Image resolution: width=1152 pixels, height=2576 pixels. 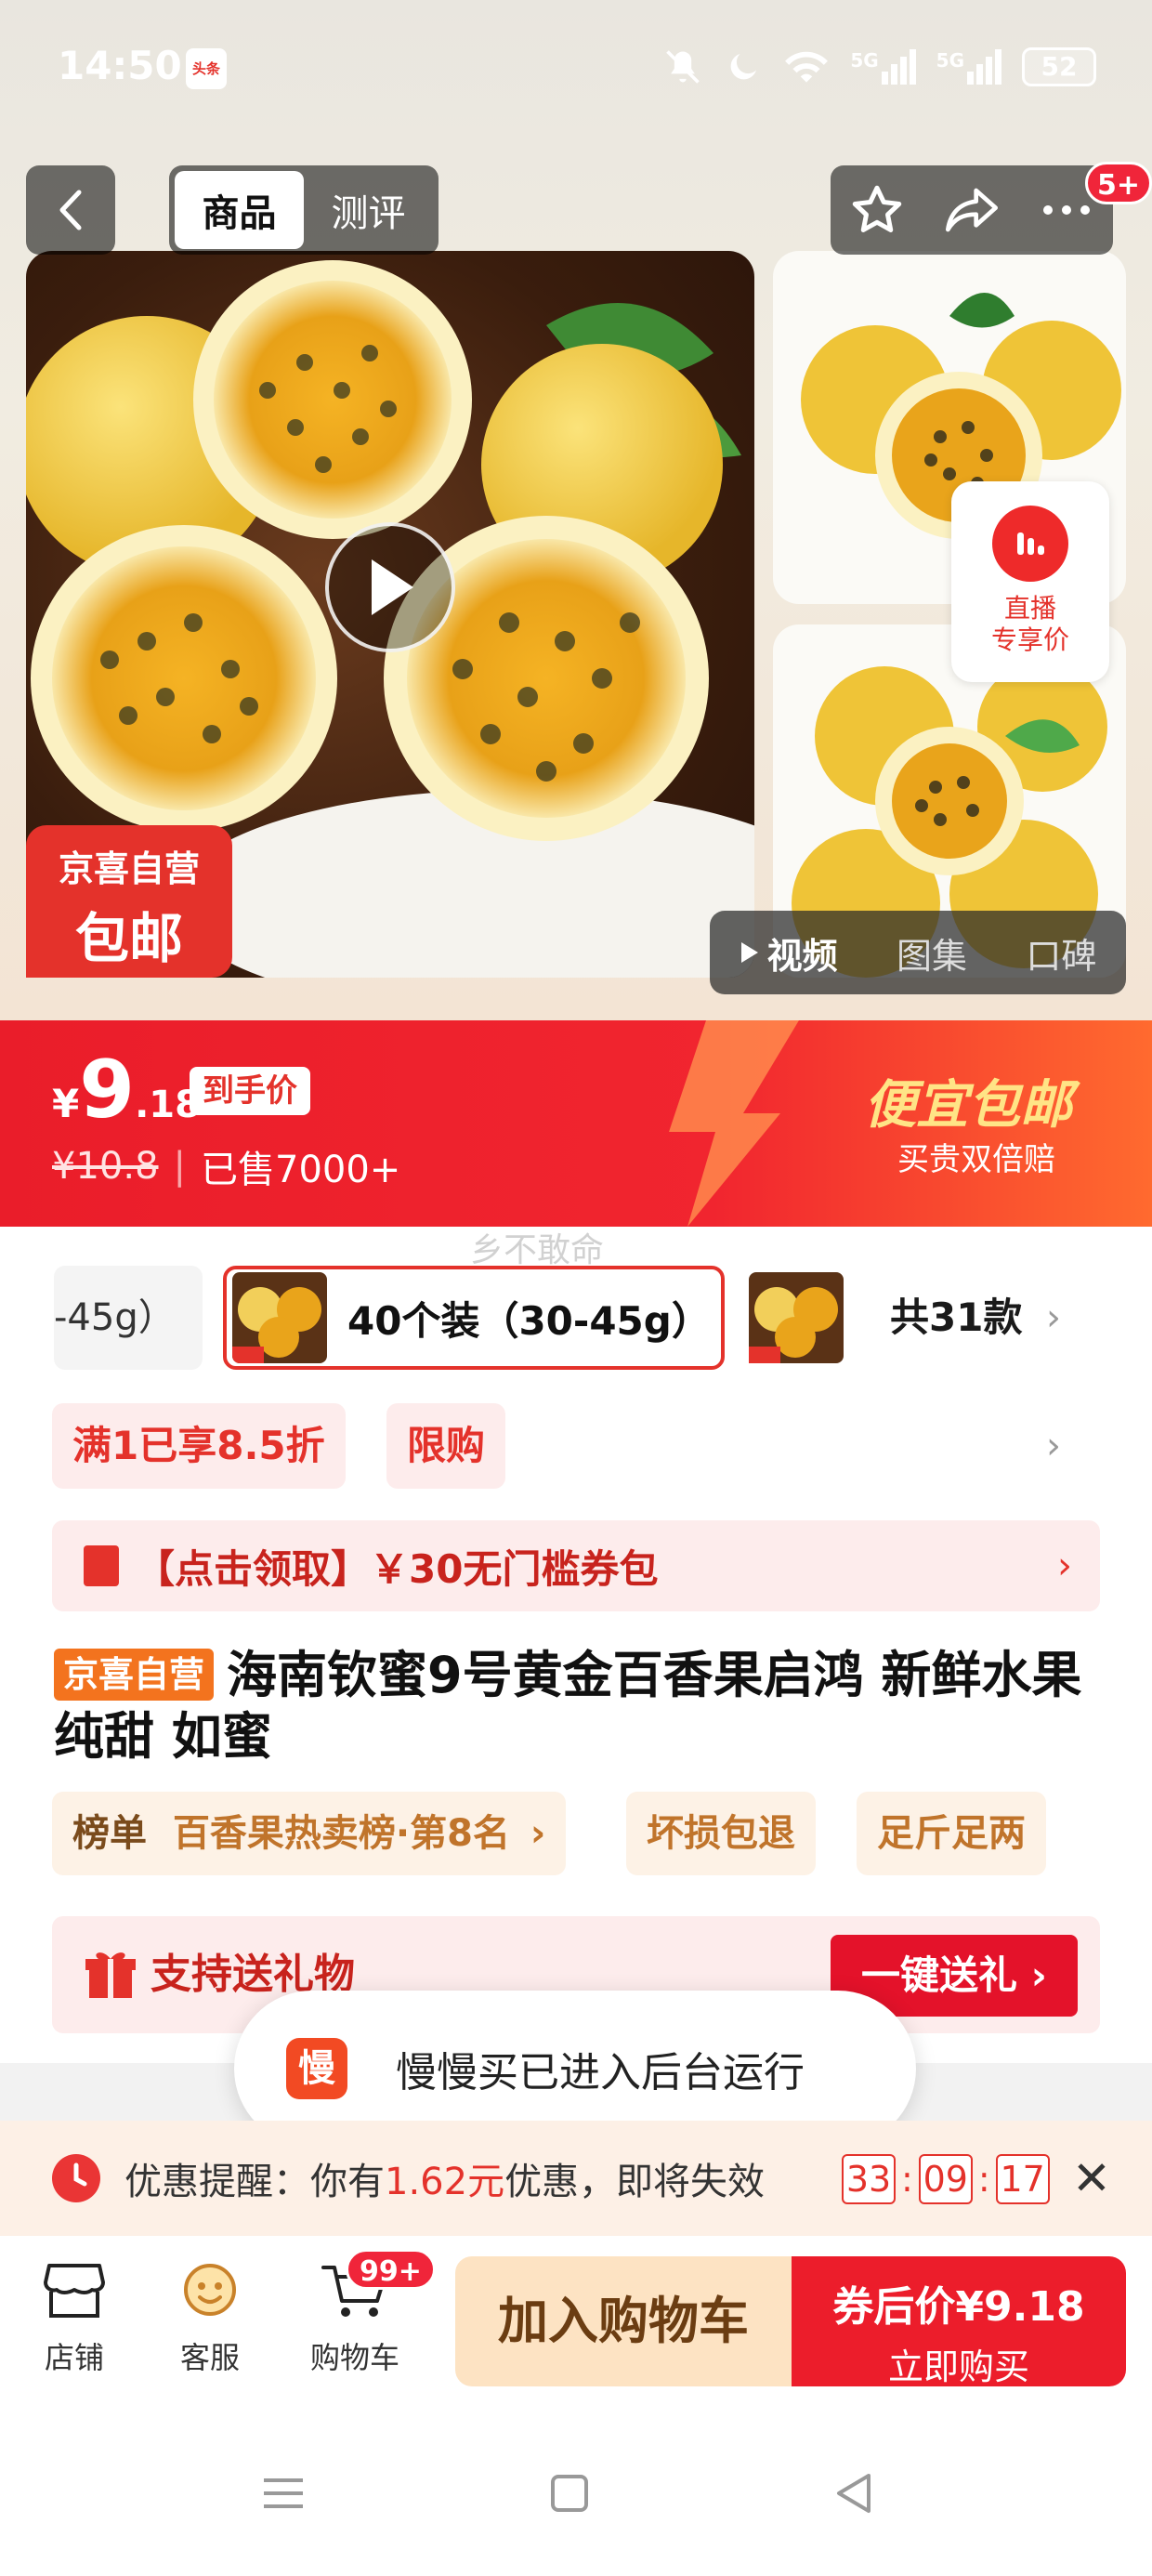 I want to click on back-arrow-icon, so click(x=70, y=210).